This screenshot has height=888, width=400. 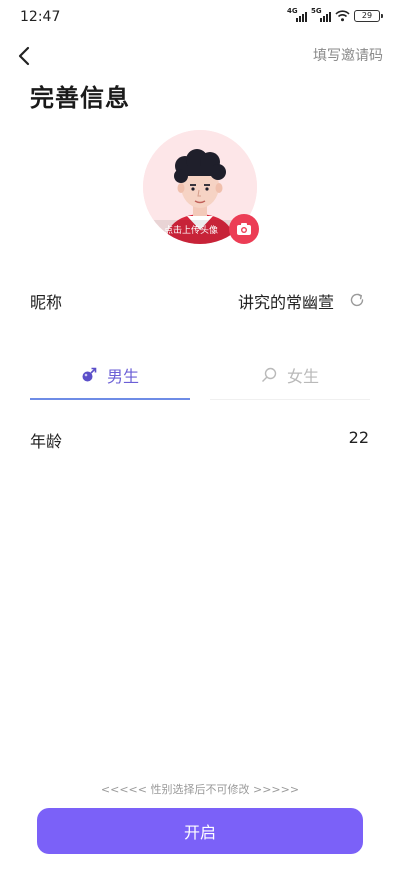 What do you see at coordinates (200, 831) in the screenshot?
I see `start-button: 开启` at bounding box center [200, 831].